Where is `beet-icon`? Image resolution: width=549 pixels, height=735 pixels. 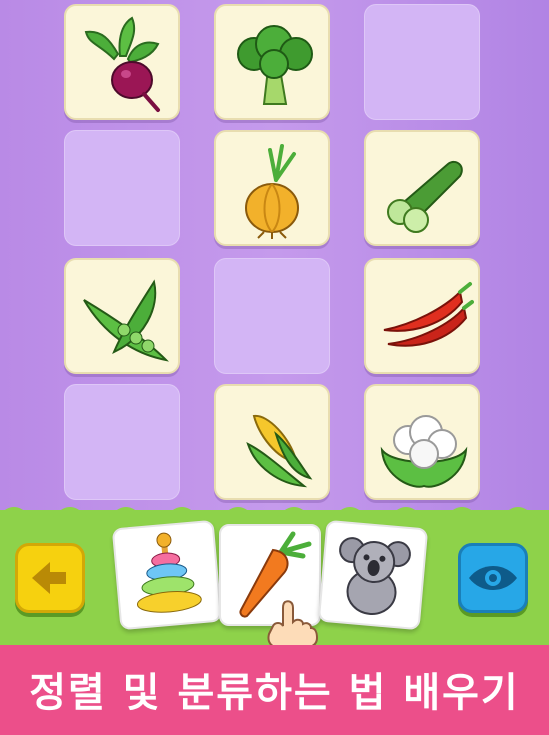
beet-icon is located at coordinates (122, 64).